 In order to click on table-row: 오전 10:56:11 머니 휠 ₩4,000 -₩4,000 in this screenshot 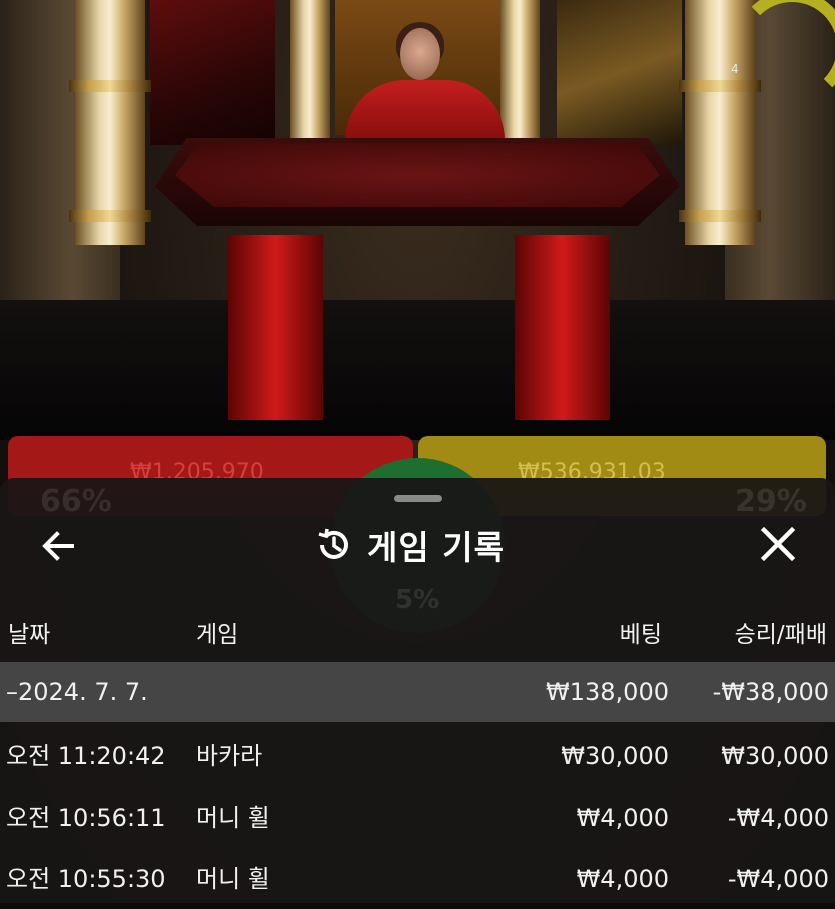, I will do `click(417, 818)`.